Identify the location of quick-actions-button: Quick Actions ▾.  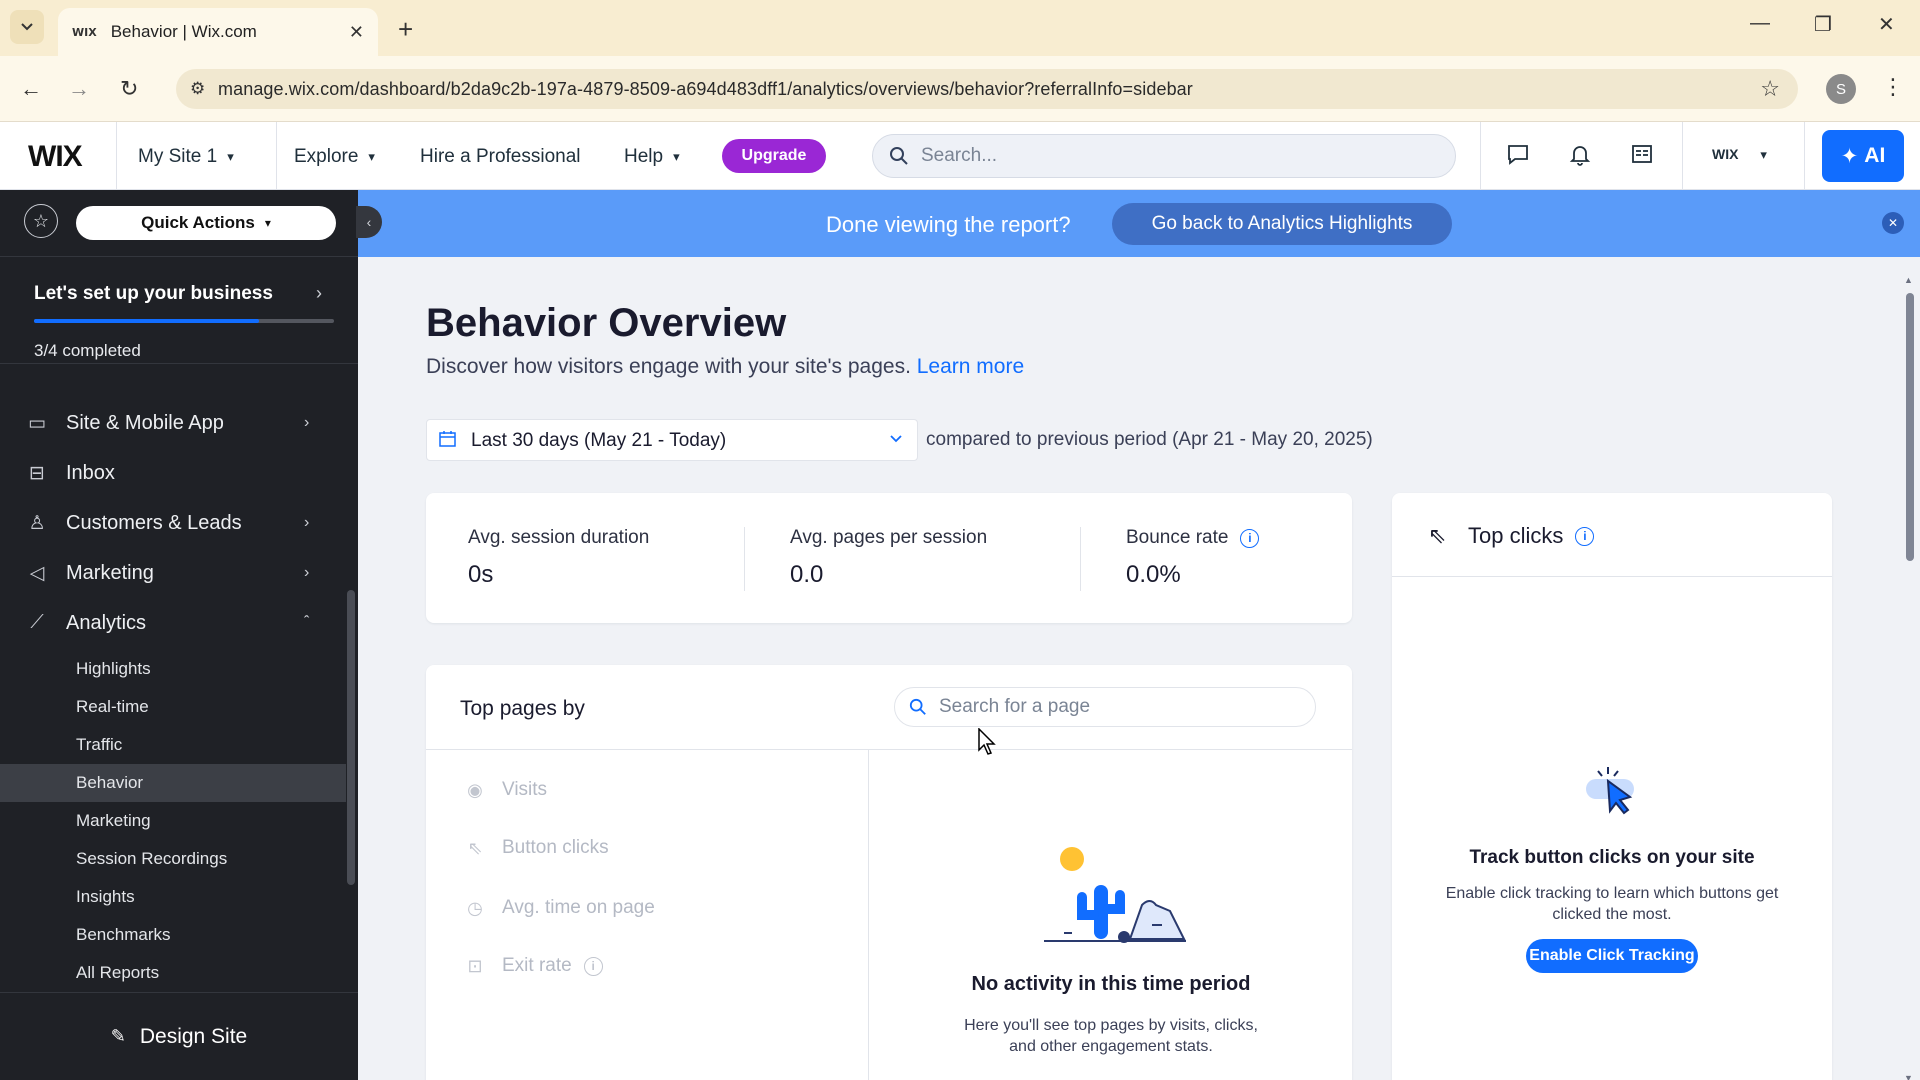
(206, 223).